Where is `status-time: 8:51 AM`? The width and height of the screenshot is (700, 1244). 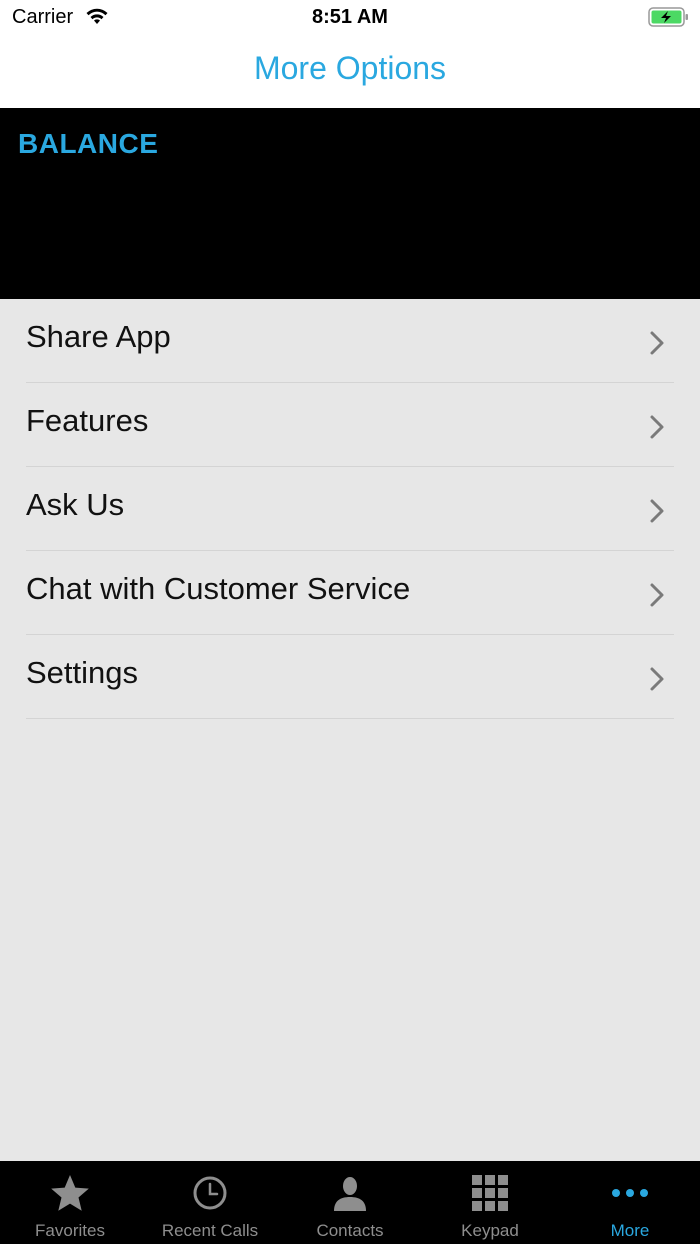 status-time: 8:51 AM is located at coordinates (350, 17).